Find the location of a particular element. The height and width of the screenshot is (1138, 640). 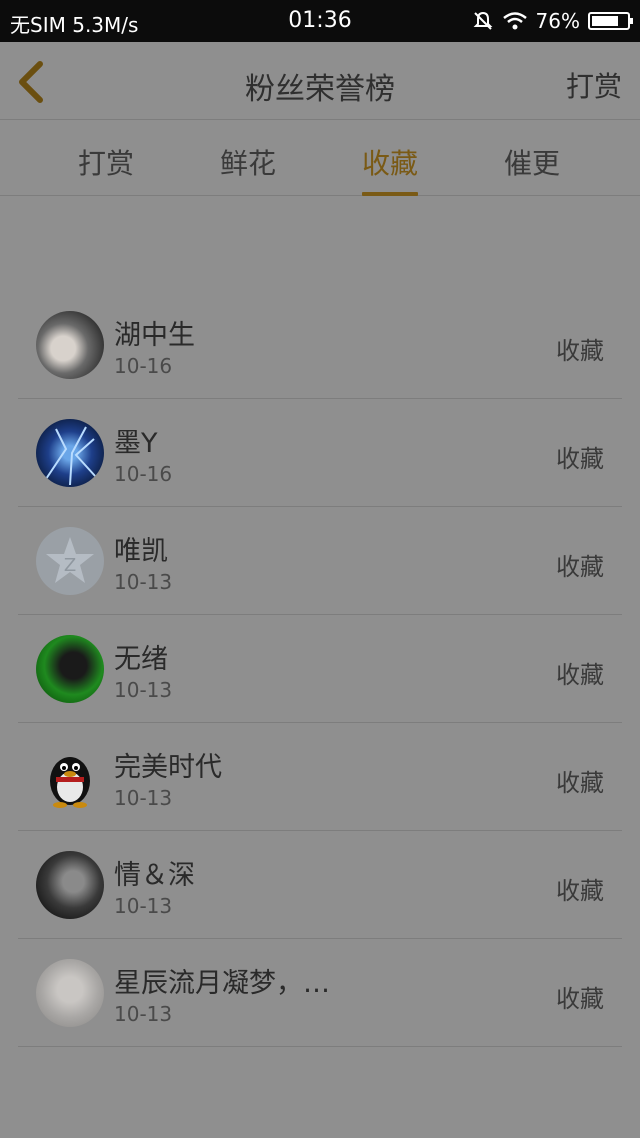

list-item: 完美时代 10-13 收藏 is located at coordinates (320, 777).